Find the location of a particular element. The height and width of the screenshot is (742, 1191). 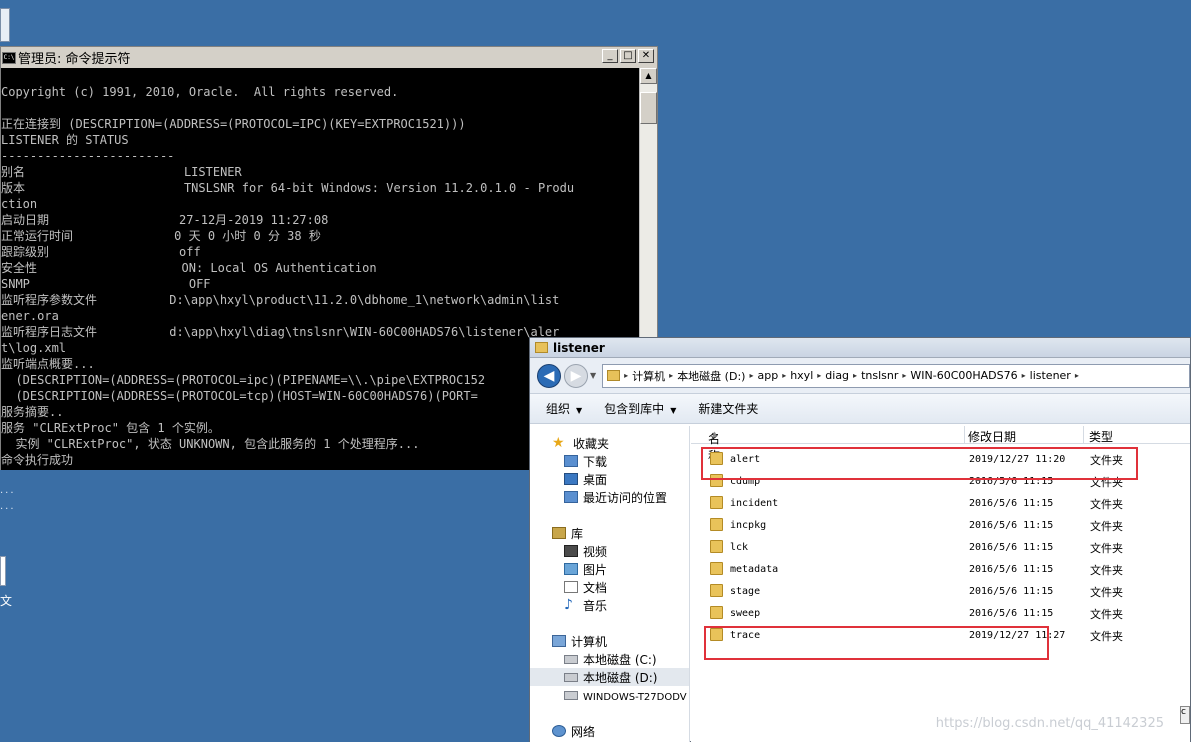

nav-item-downloads: 下载 is located at coordinates (585, 461).